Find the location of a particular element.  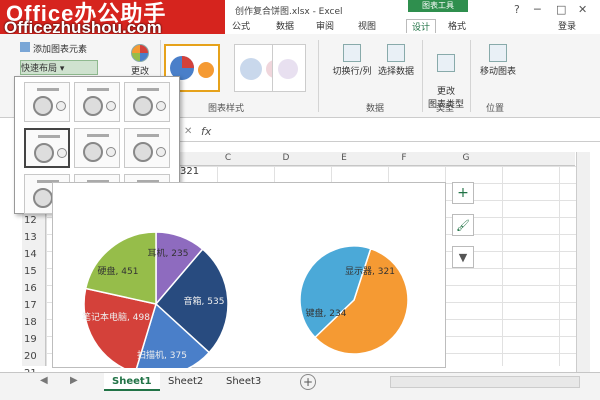

chart-styles-button: 🖌 is located at coordinates (463, 225).